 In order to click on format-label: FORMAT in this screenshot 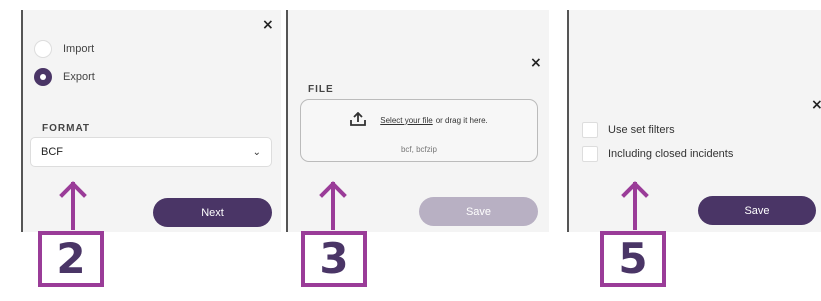, I will do `click(66, 128)`.